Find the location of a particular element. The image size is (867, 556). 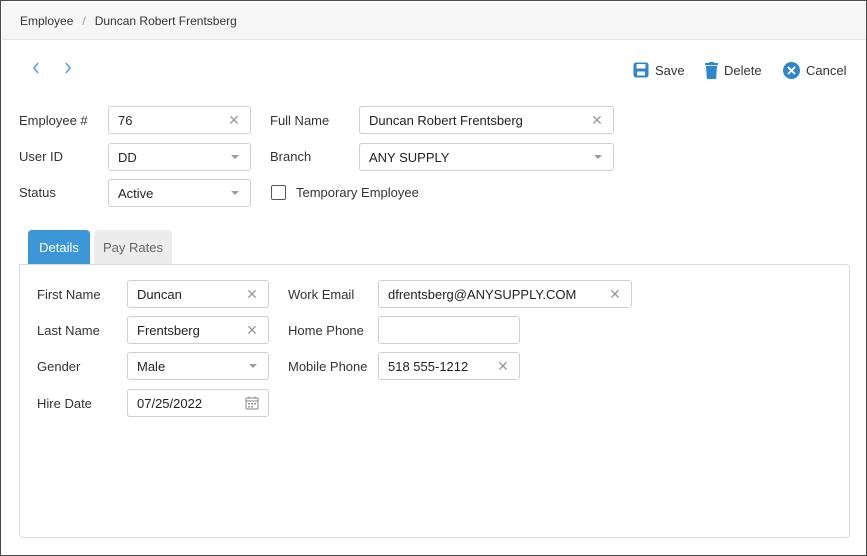

tab-details-label: Details is located at coordinates (59, 247).